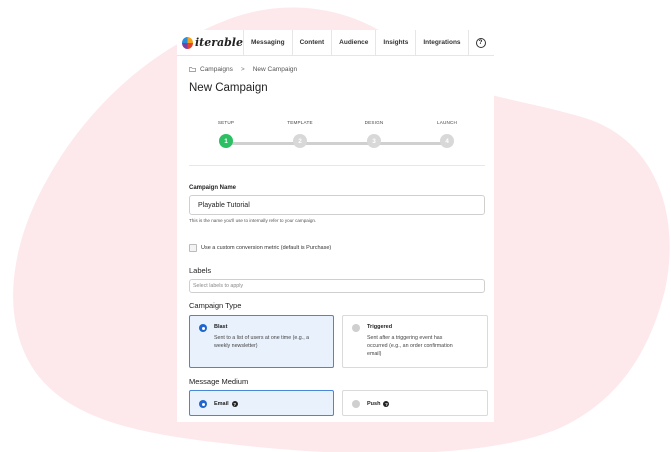 This screenshot has height=452, width=671. I want to click on triggered-title: Triggered, so click(380, 327).